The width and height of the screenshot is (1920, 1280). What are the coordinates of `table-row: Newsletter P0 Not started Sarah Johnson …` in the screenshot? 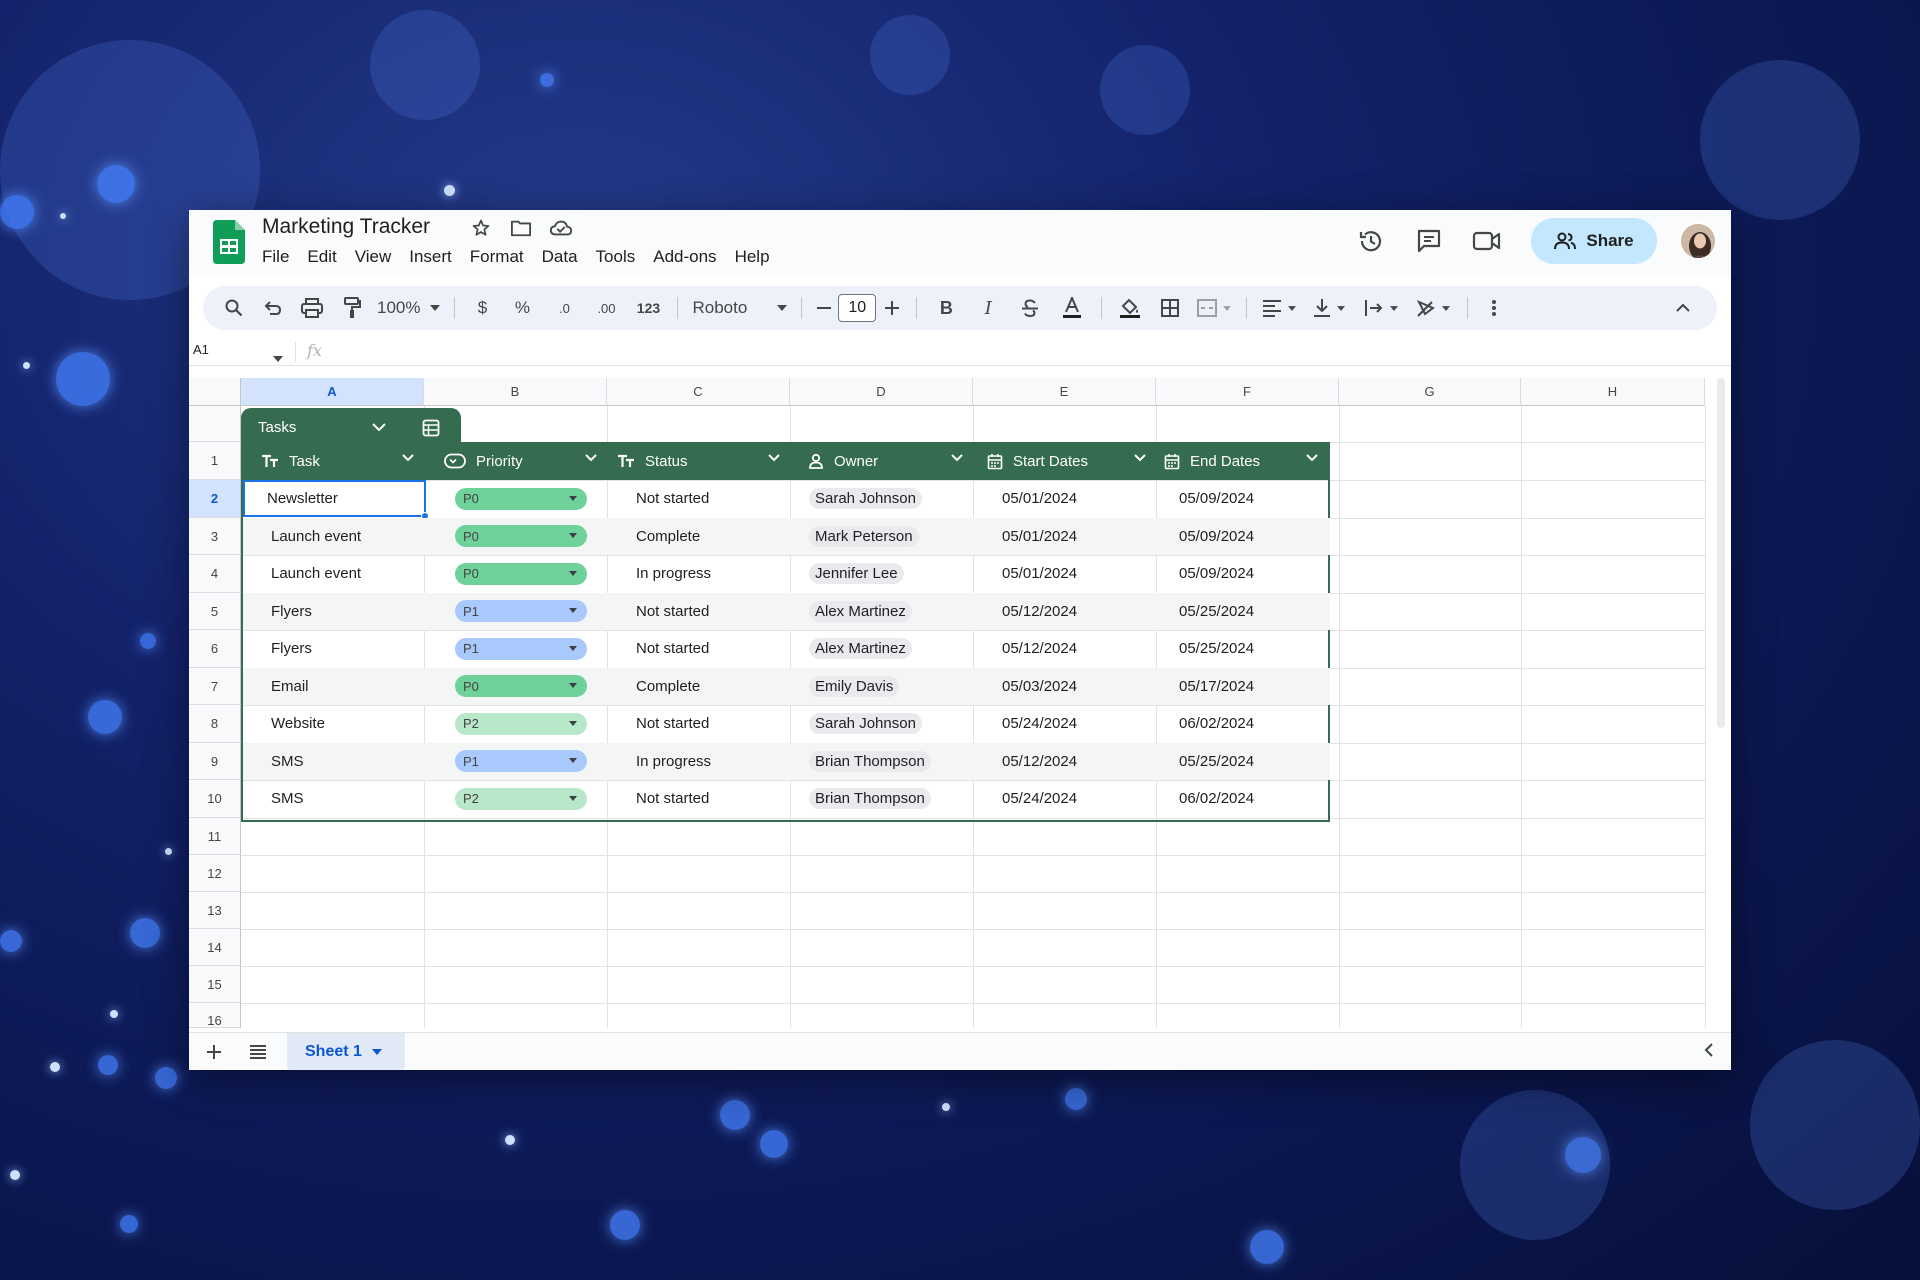 It's located at (786, 500).